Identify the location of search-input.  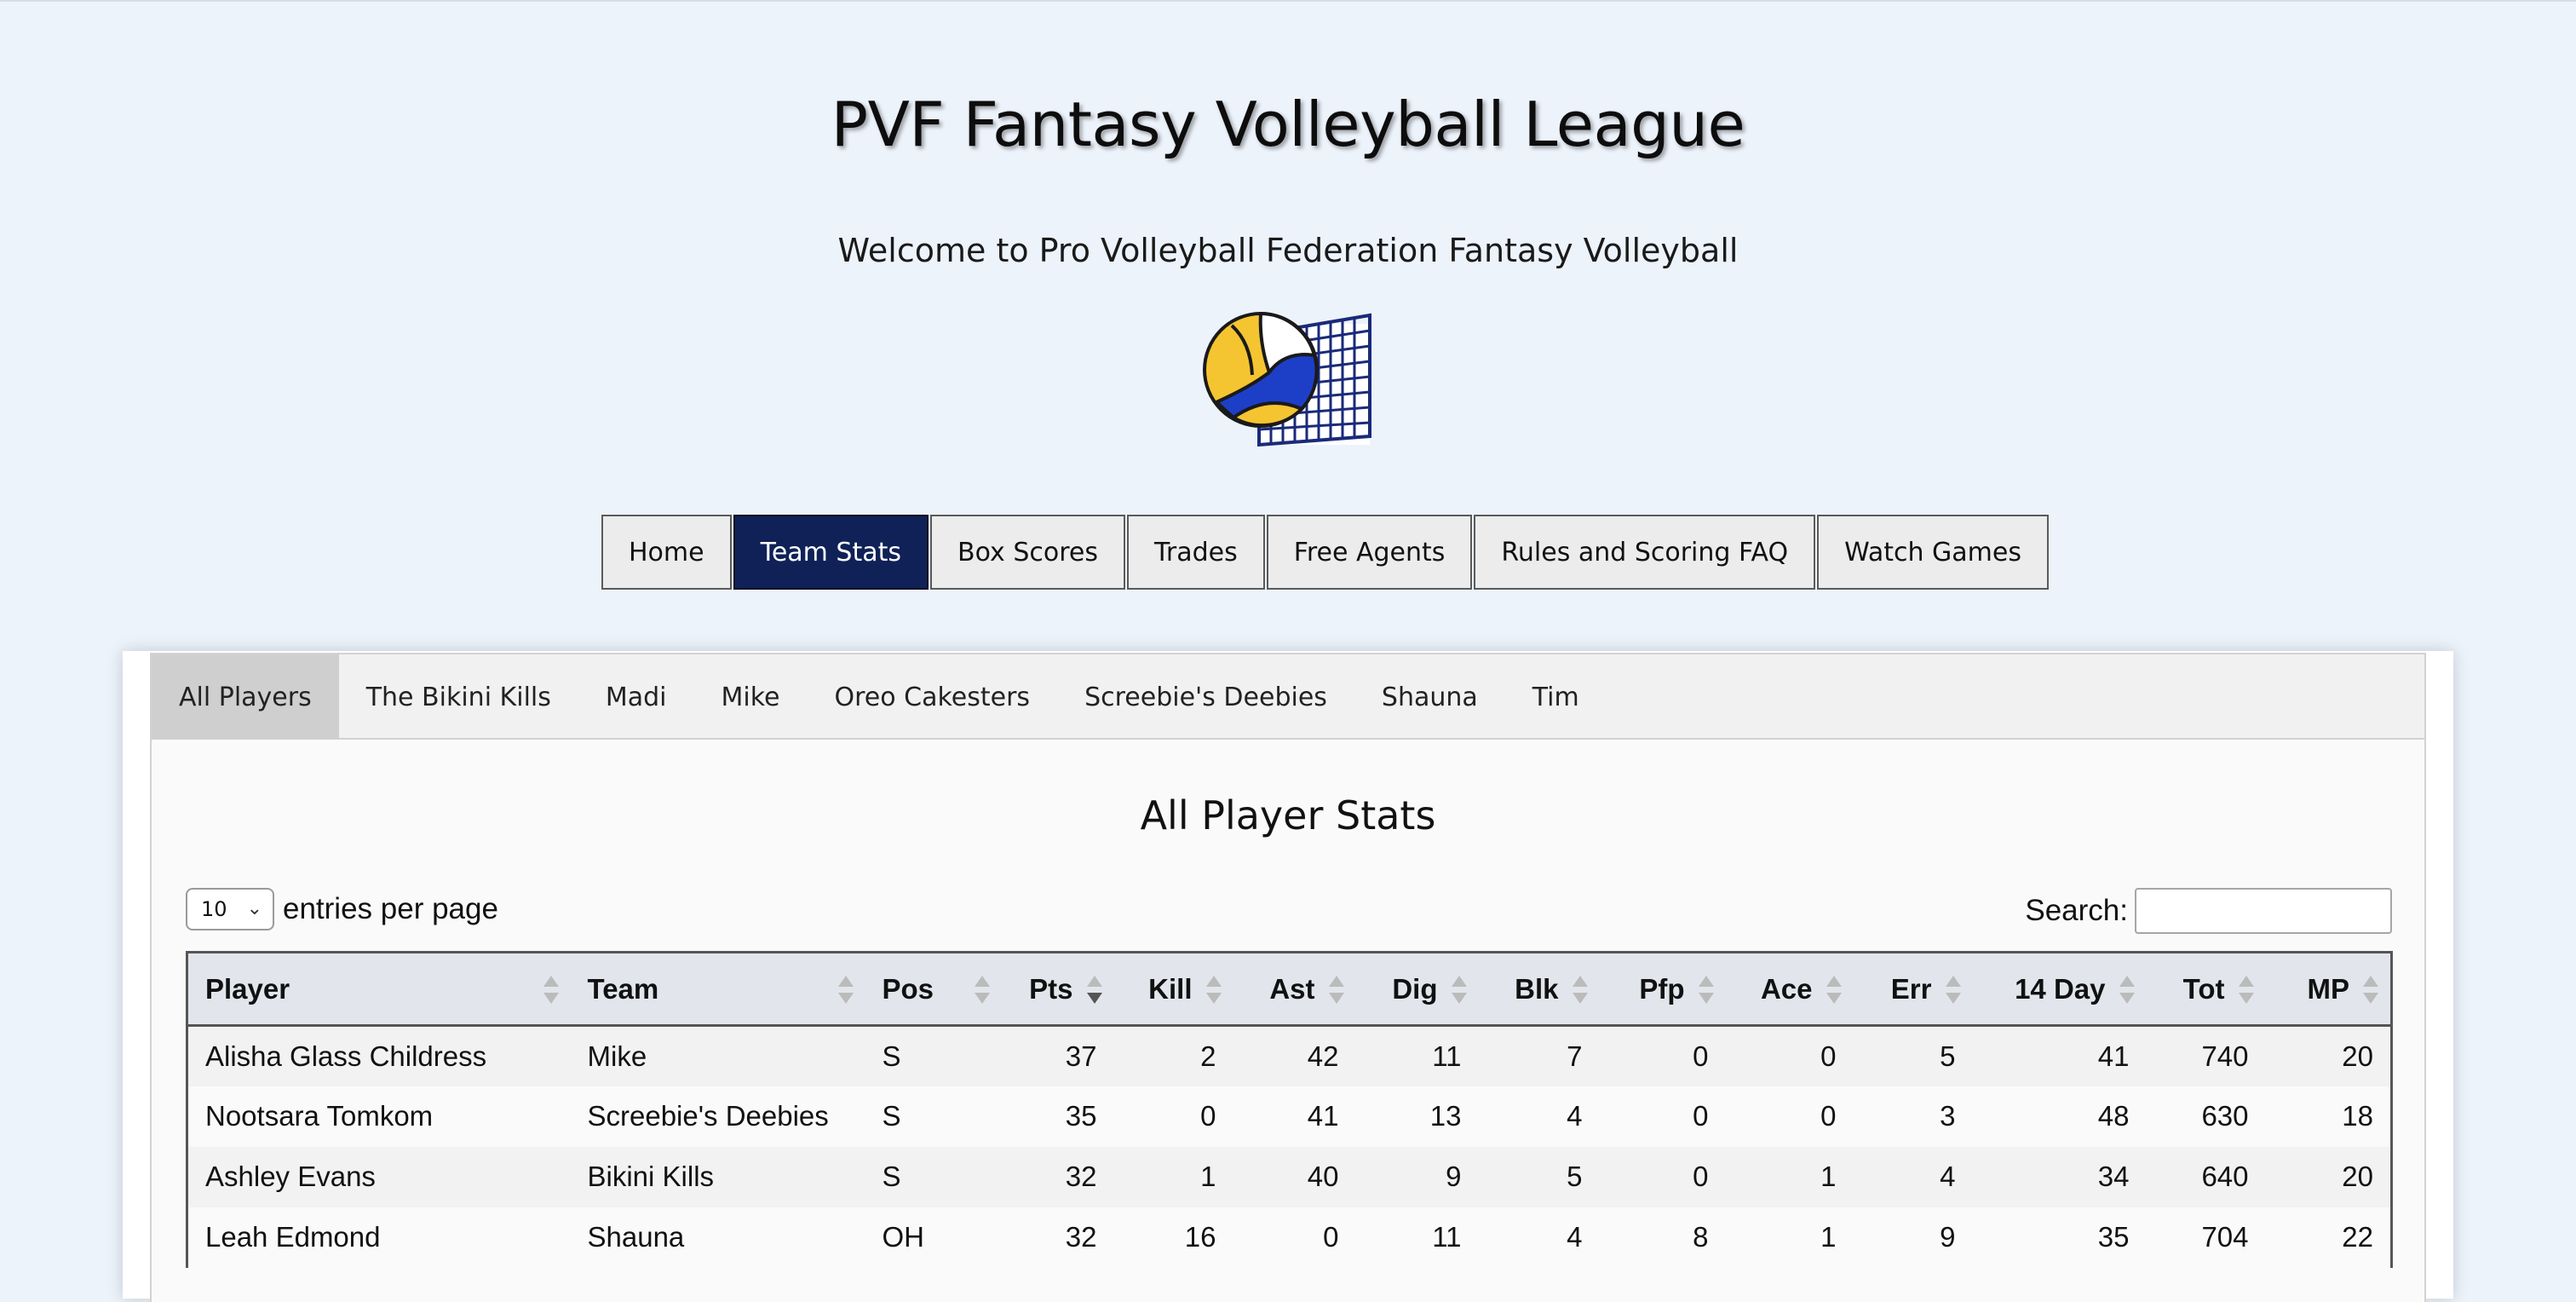
(2263, 911).